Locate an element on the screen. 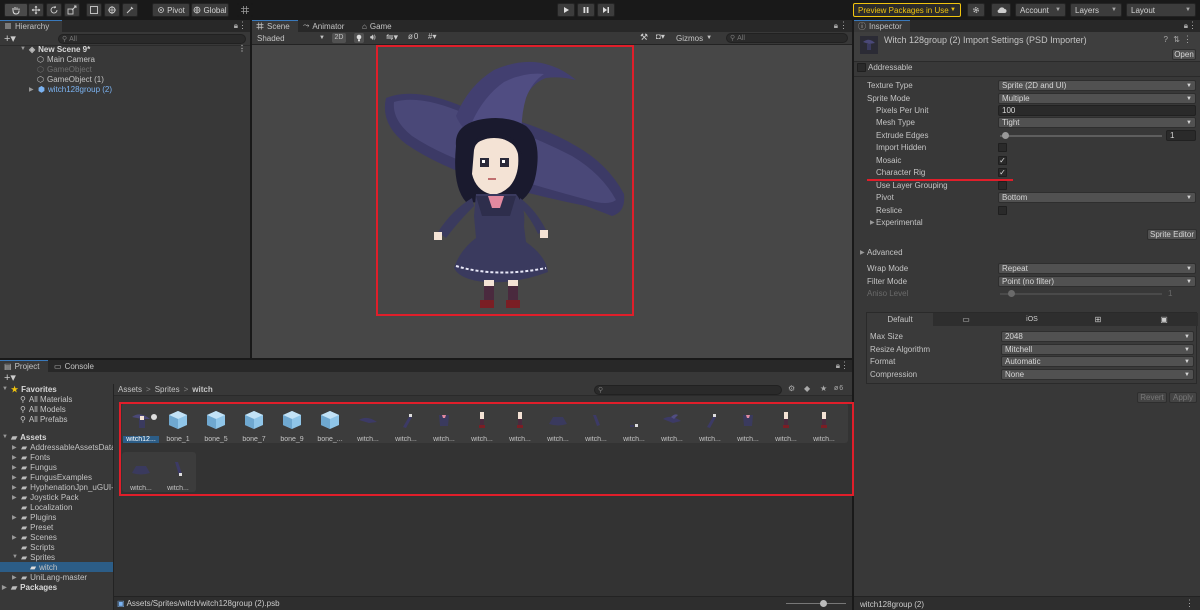 The image size is (1200, 610). step-button is located at coordinates (606, 10).